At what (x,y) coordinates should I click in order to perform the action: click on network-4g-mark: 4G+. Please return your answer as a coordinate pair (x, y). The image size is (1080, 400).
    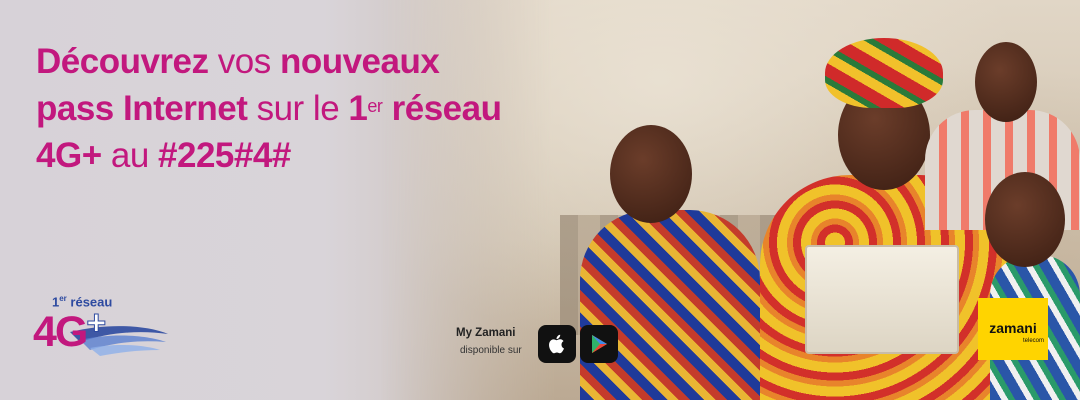
    Looking at the image, I should click on (70, 330).